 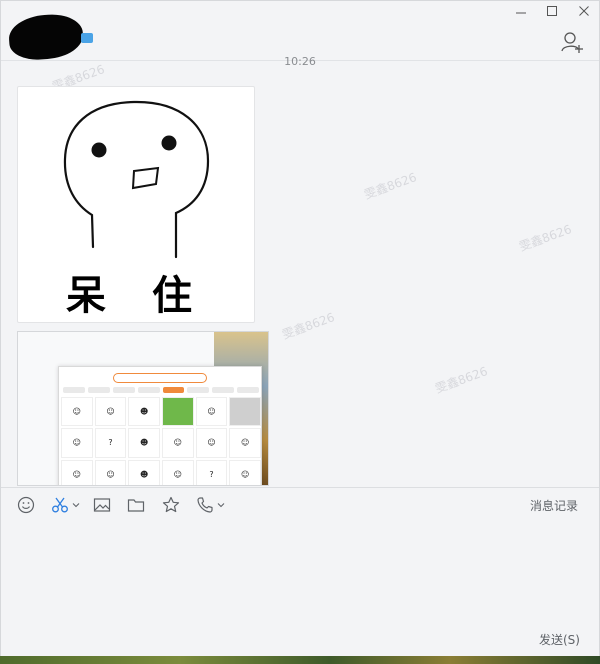 I want to click on star-icon, so click(x=171, y=504).